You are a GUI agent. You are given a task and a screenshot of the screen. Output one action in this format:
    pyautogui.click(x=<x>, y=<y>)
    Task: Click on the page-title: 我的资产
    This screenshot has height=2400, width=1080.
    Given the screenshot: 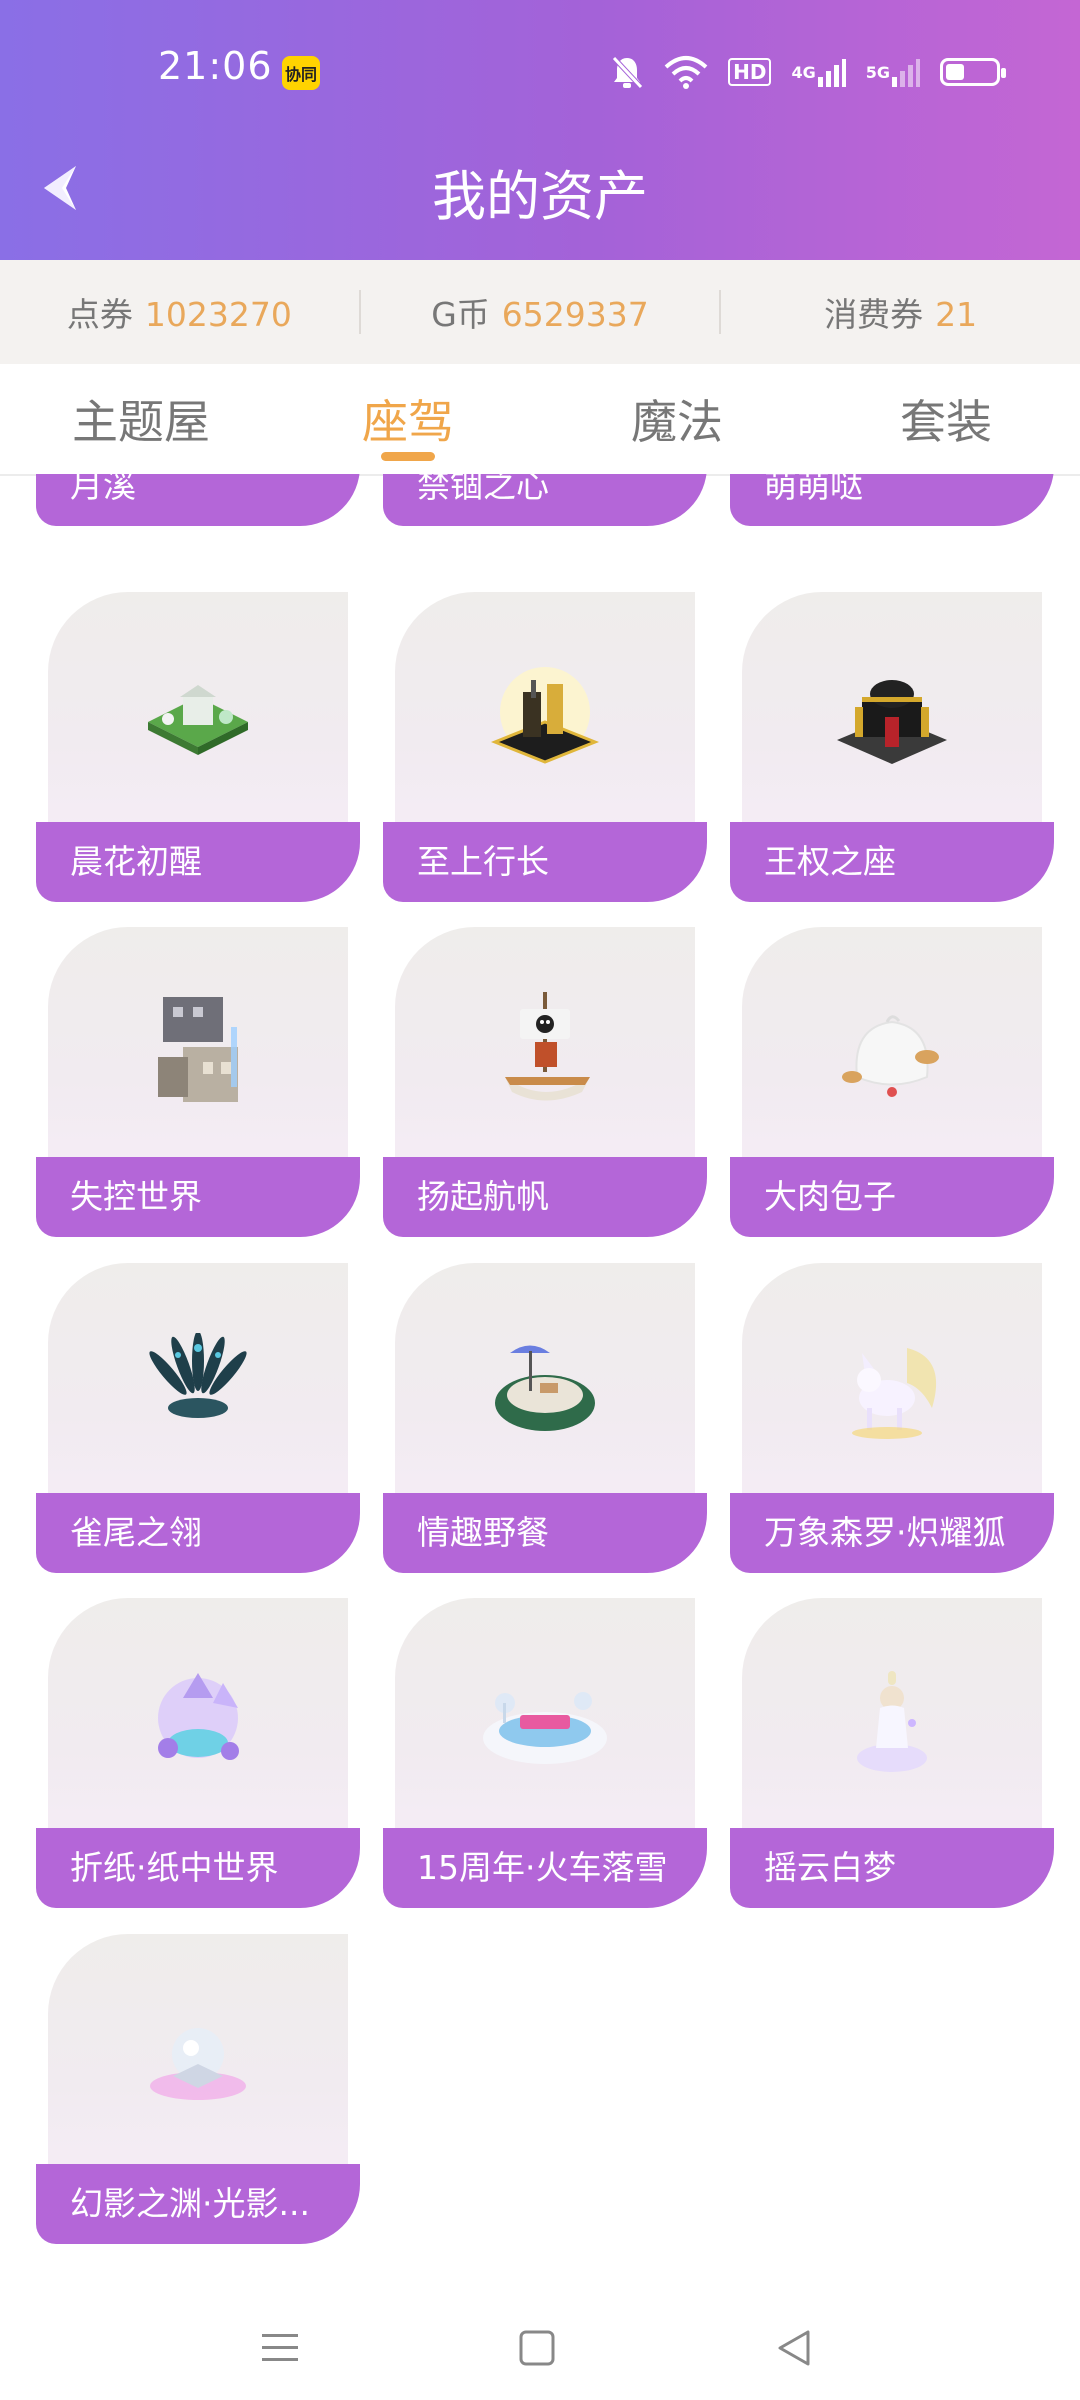 What is the action you would take?
    pyautogui.click(x=540, y=196)
    